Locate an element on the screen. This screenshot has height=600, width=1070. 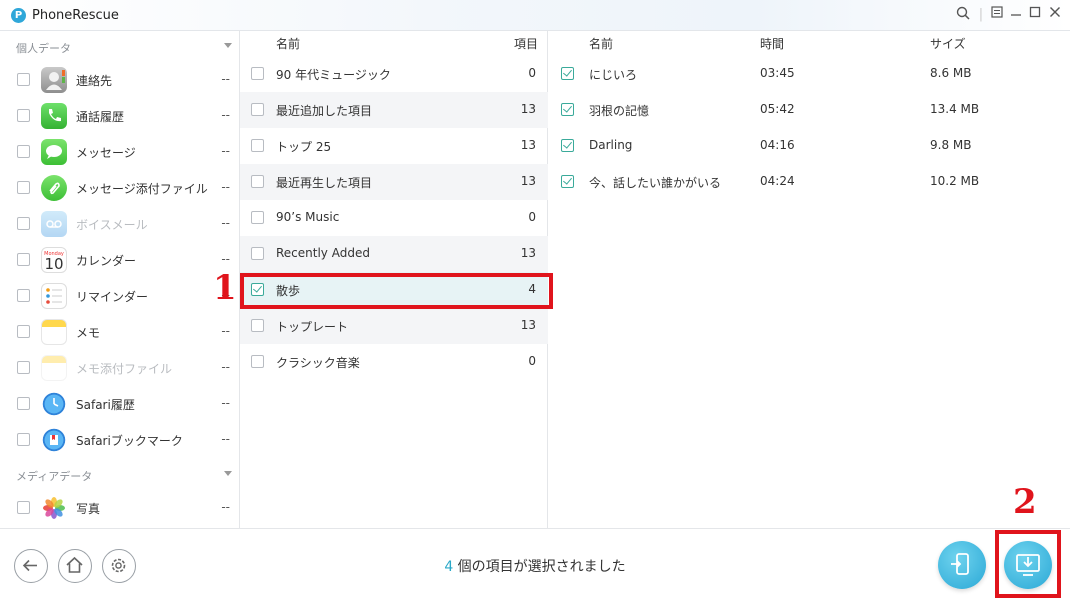
sidebar-item-label: カレンダー is located at coordinates (106, 261).